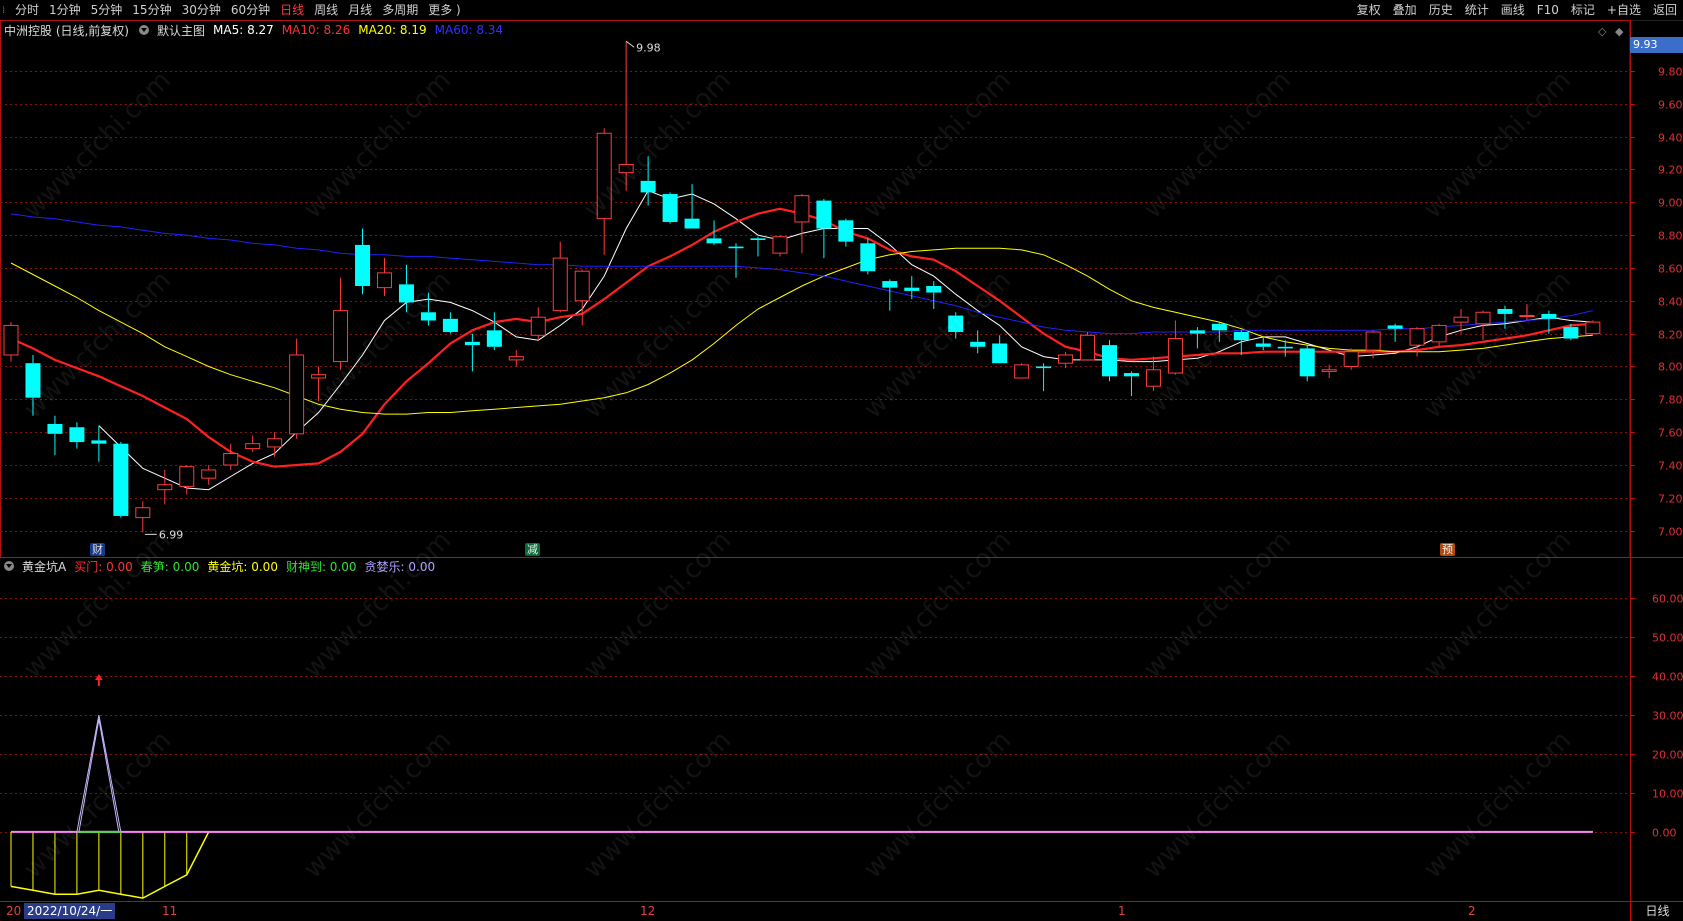  Describe the element at coordinates (1670, 203) in the screenshot. I see `price-tick-label: 9.00` at that location.